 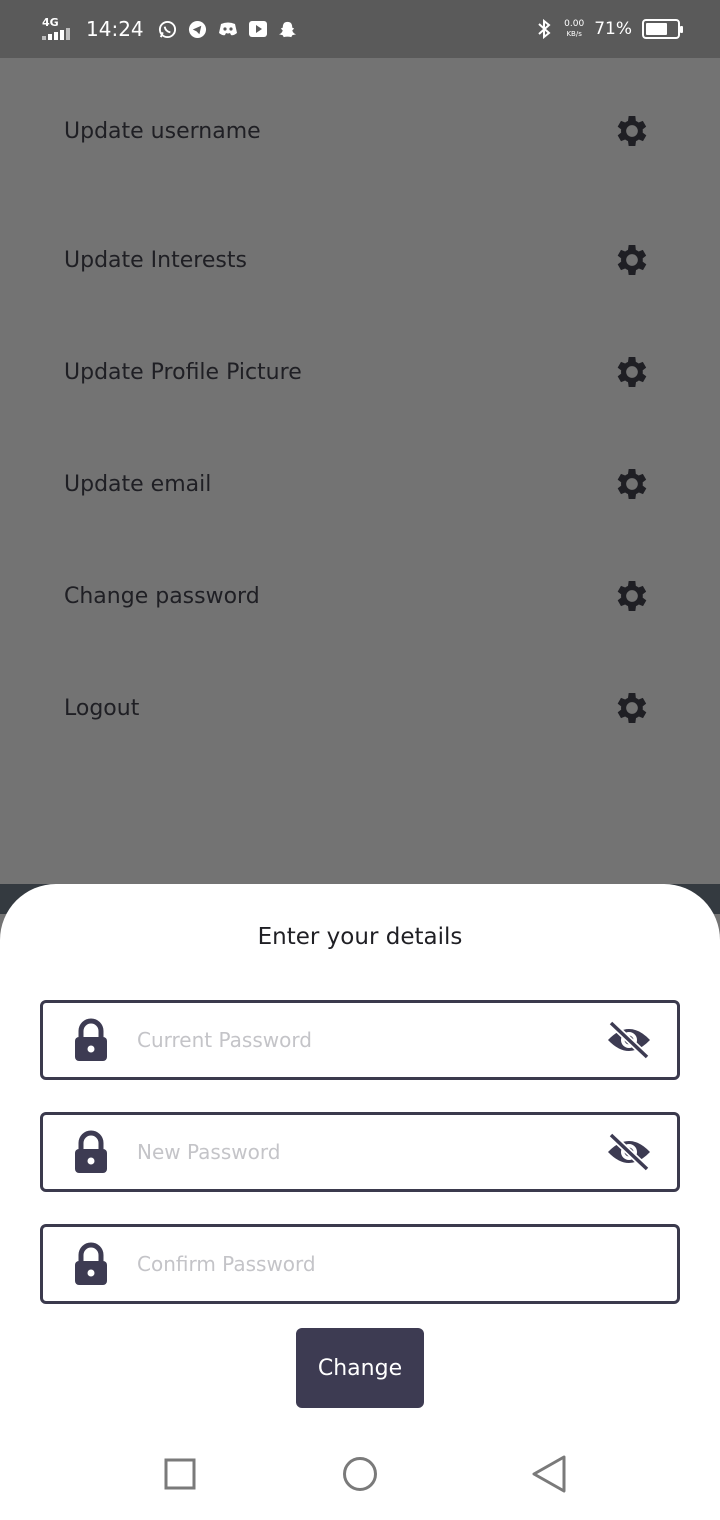 I want to click on battery-percent: 71%, so click(x=613, y=29).